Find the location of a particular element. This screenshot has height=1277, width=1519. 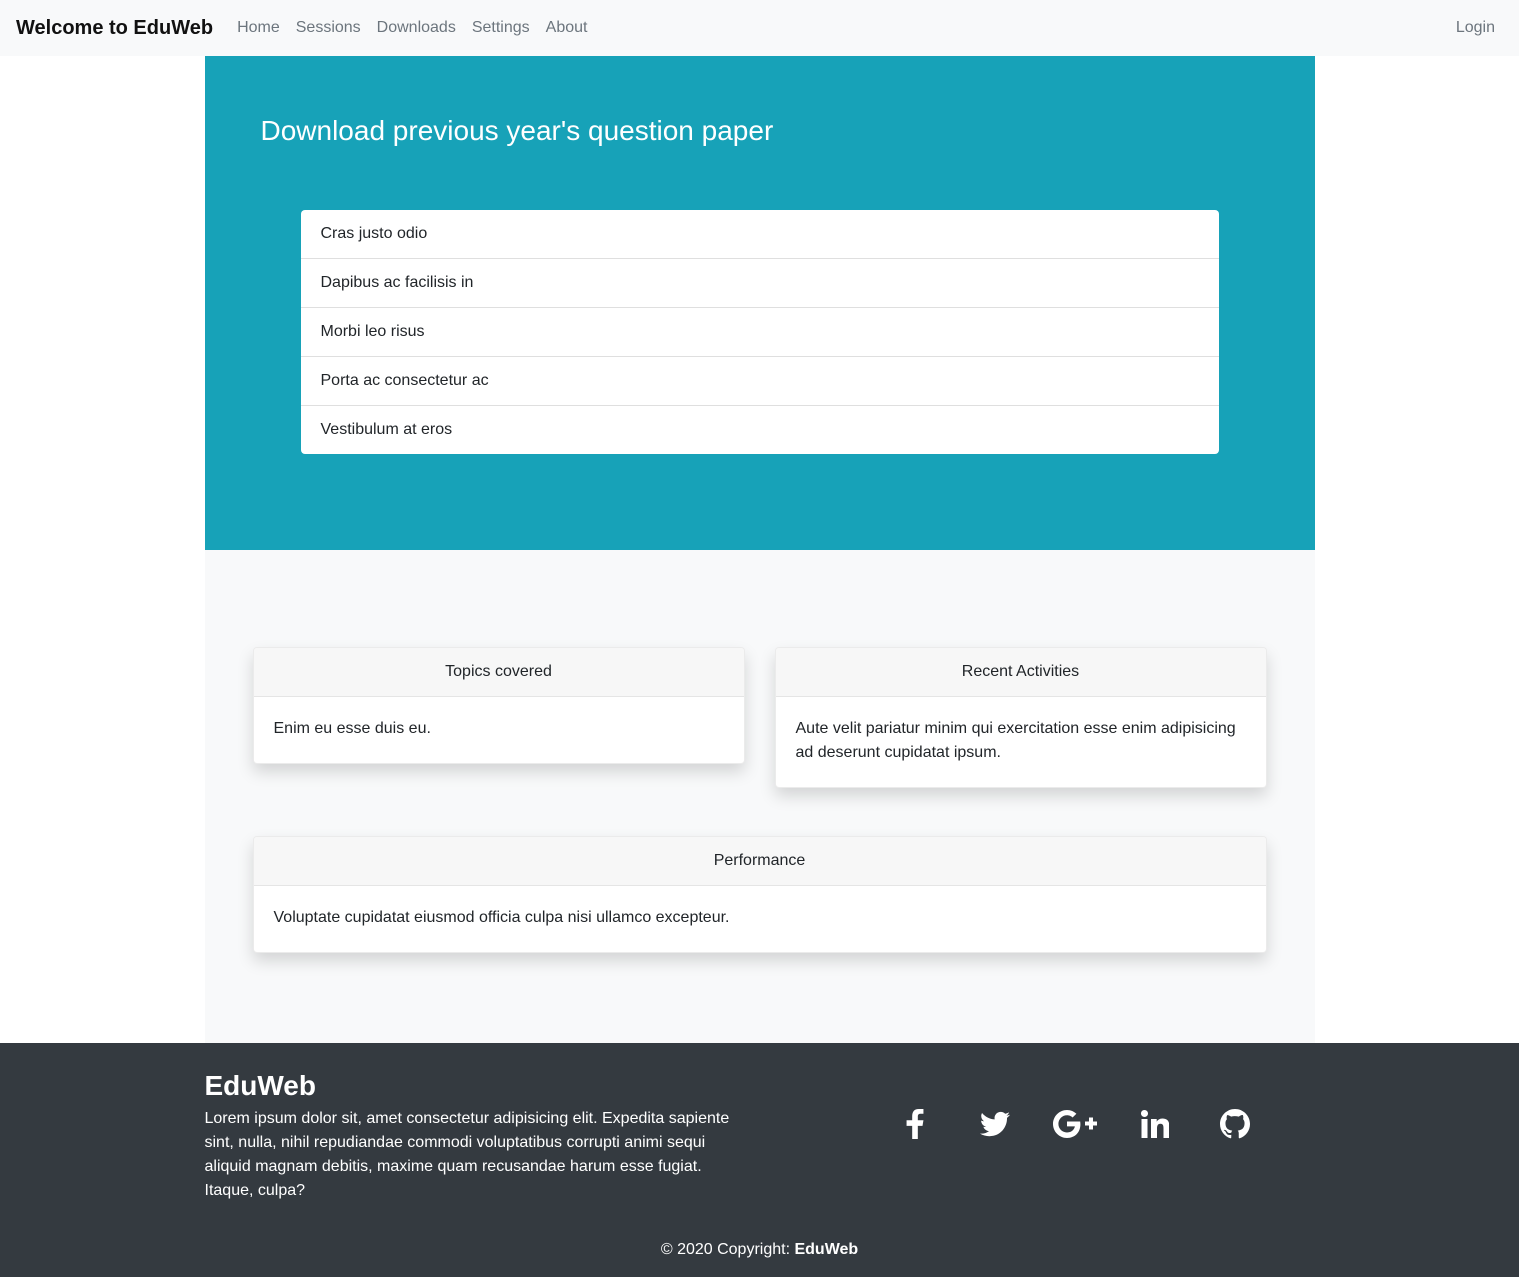

card-header: Performance is located at coordinates (759, 861).